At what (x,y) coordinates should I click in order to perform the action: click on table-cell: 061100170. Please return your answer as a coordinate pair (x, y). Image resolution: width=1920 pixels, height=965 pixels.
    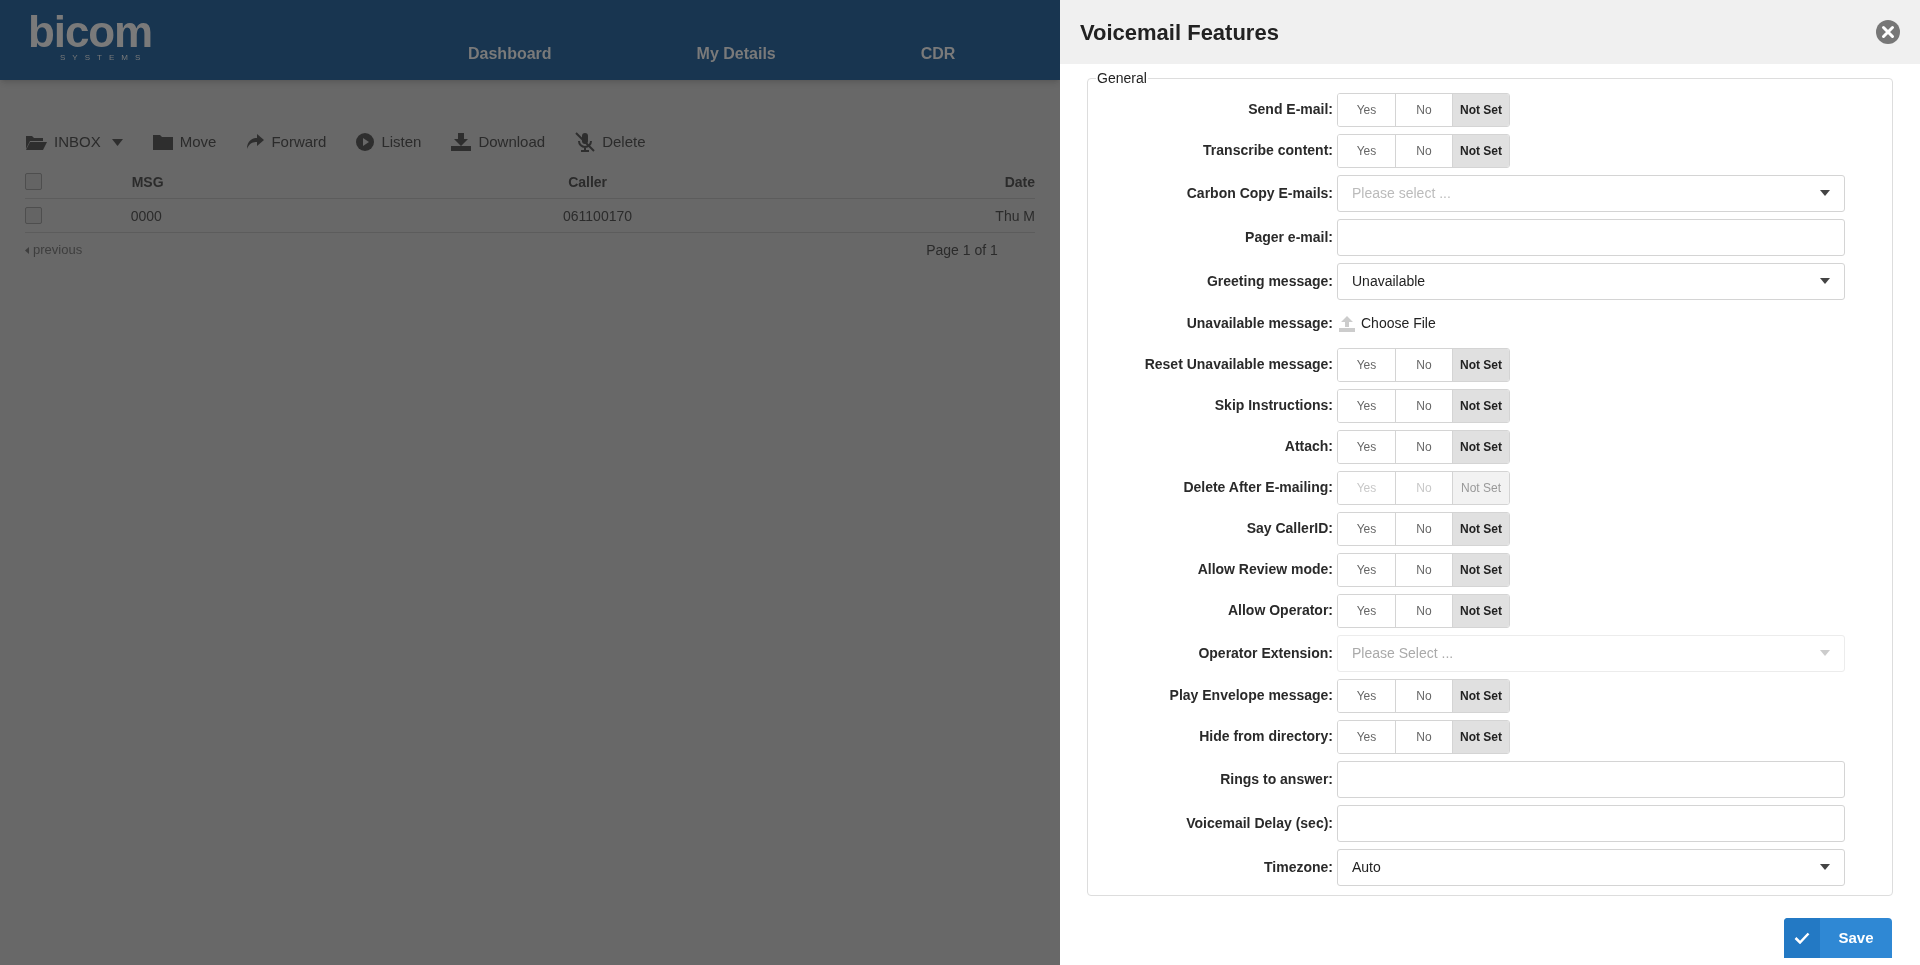
    Looking at the image, I should click on (598, 215).